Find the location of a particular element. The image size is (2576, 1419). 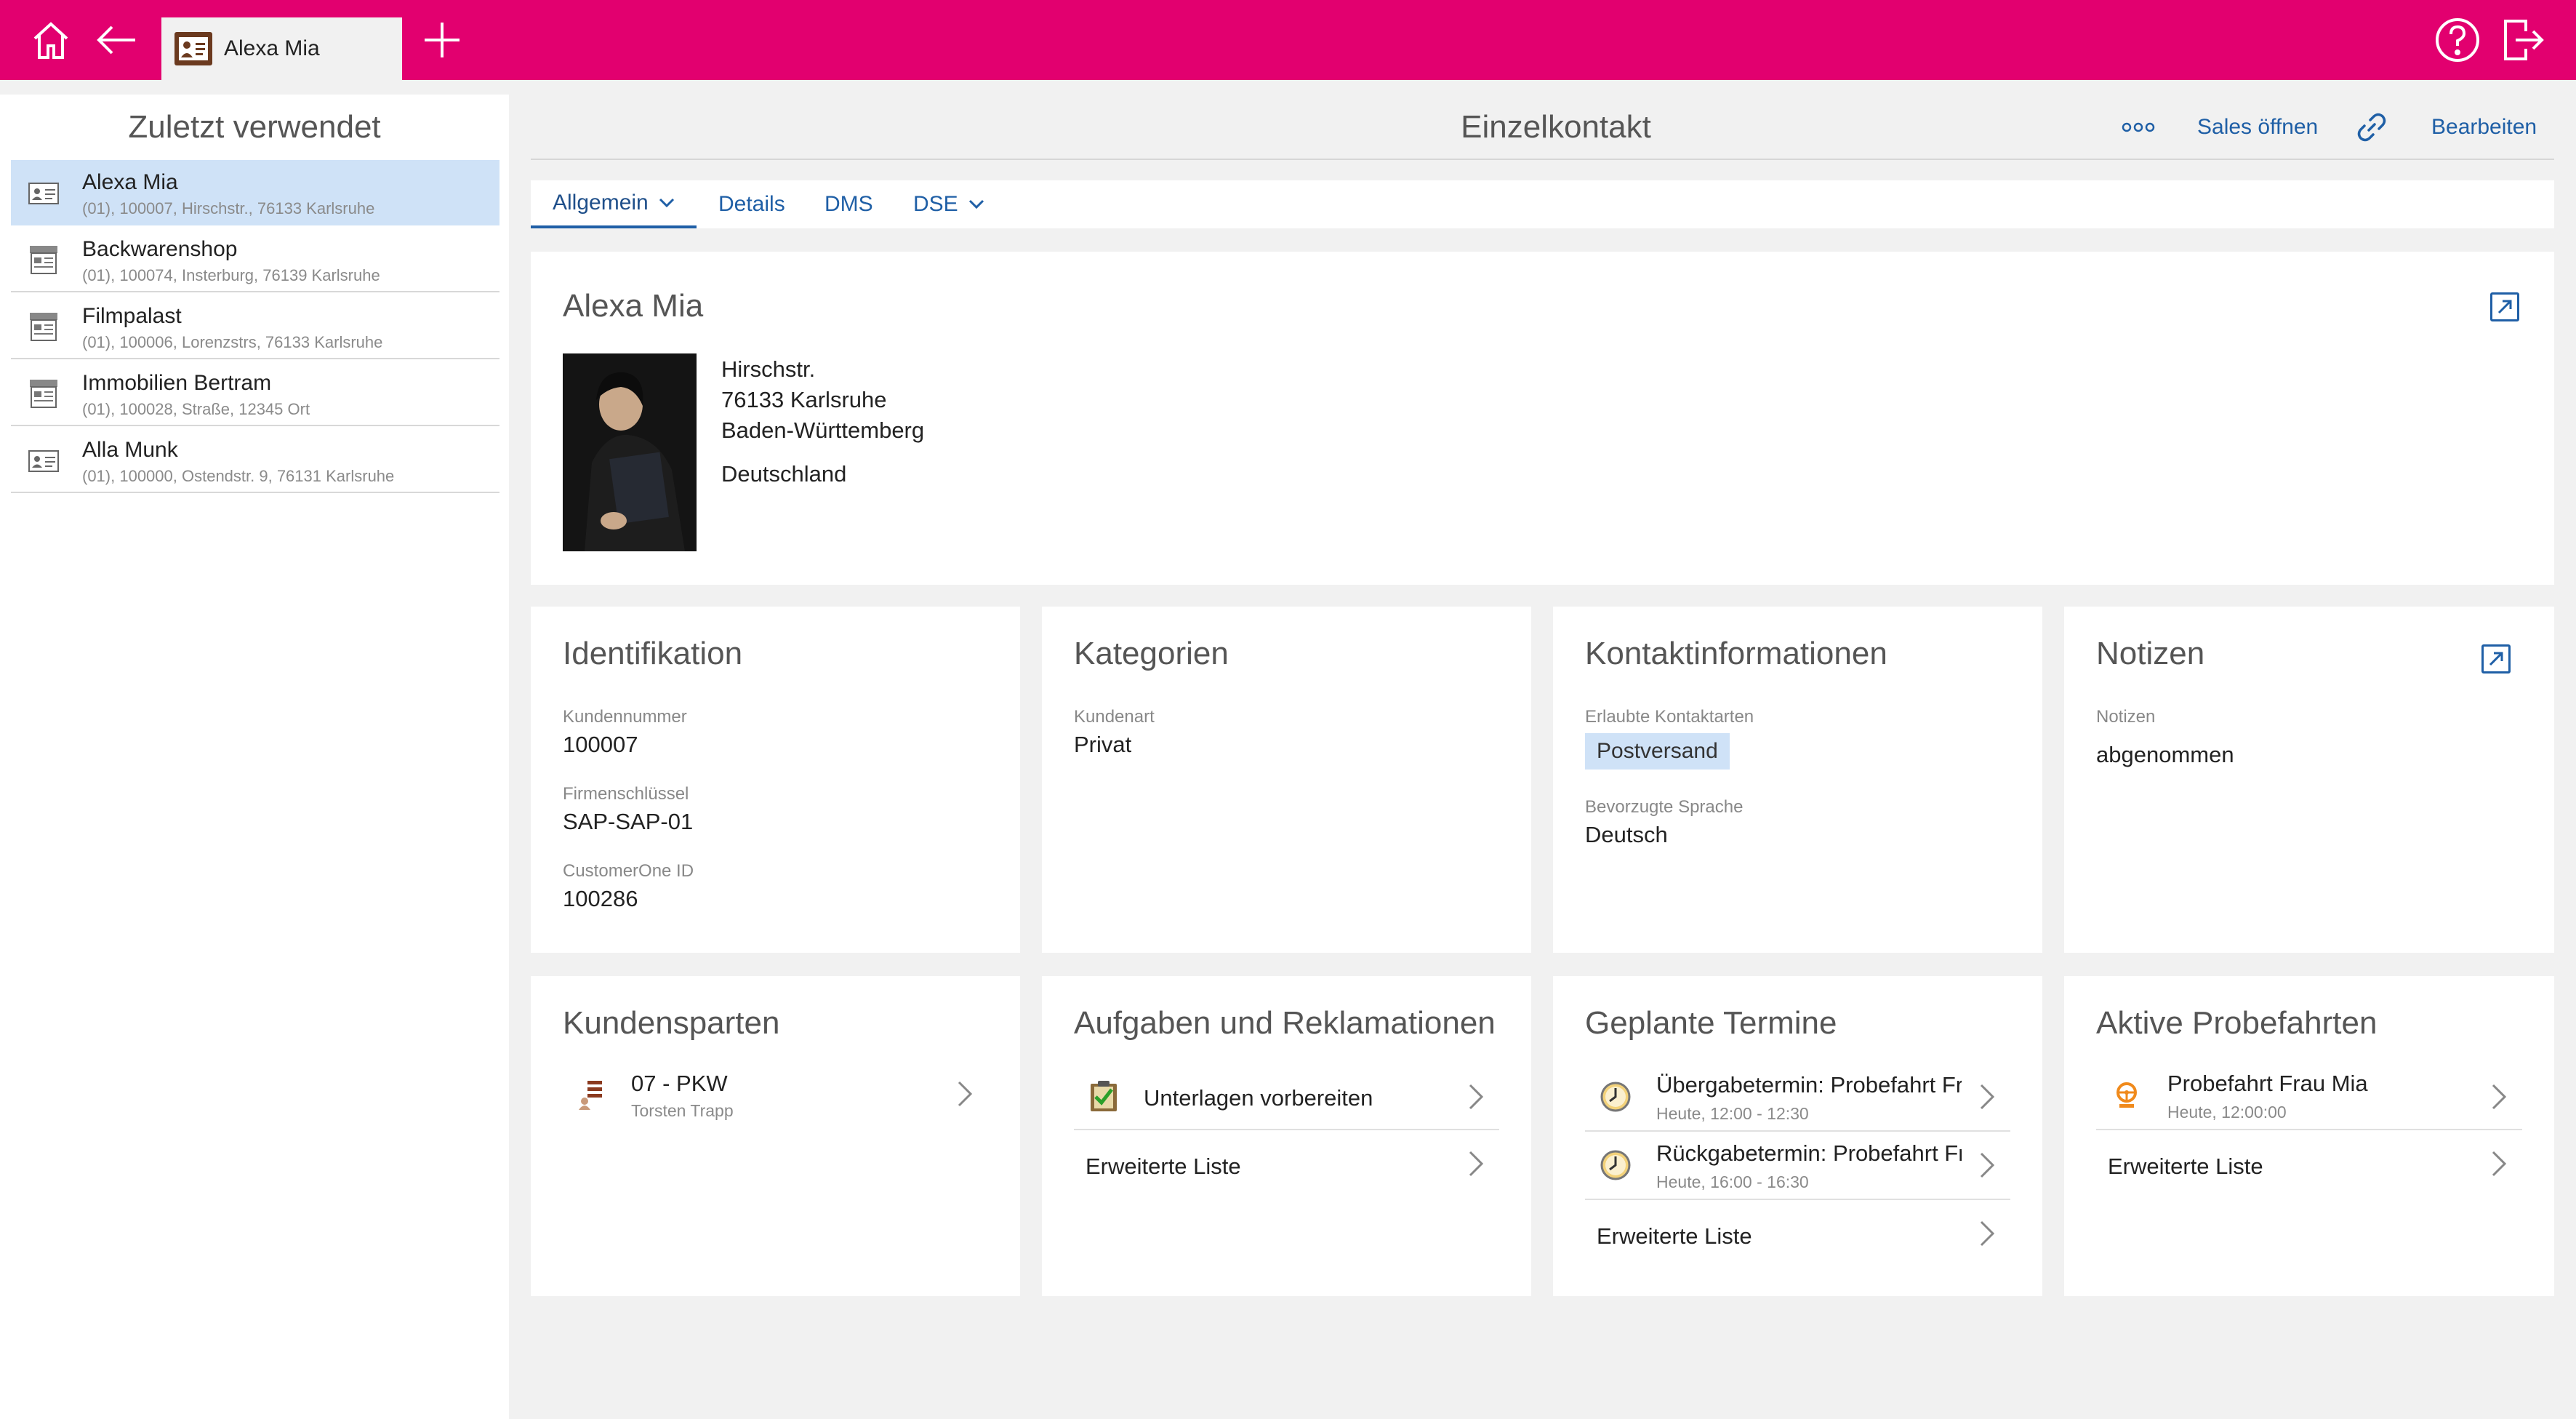

sales-open-label: Sales öffnen is located at coordinates (2258, 127).